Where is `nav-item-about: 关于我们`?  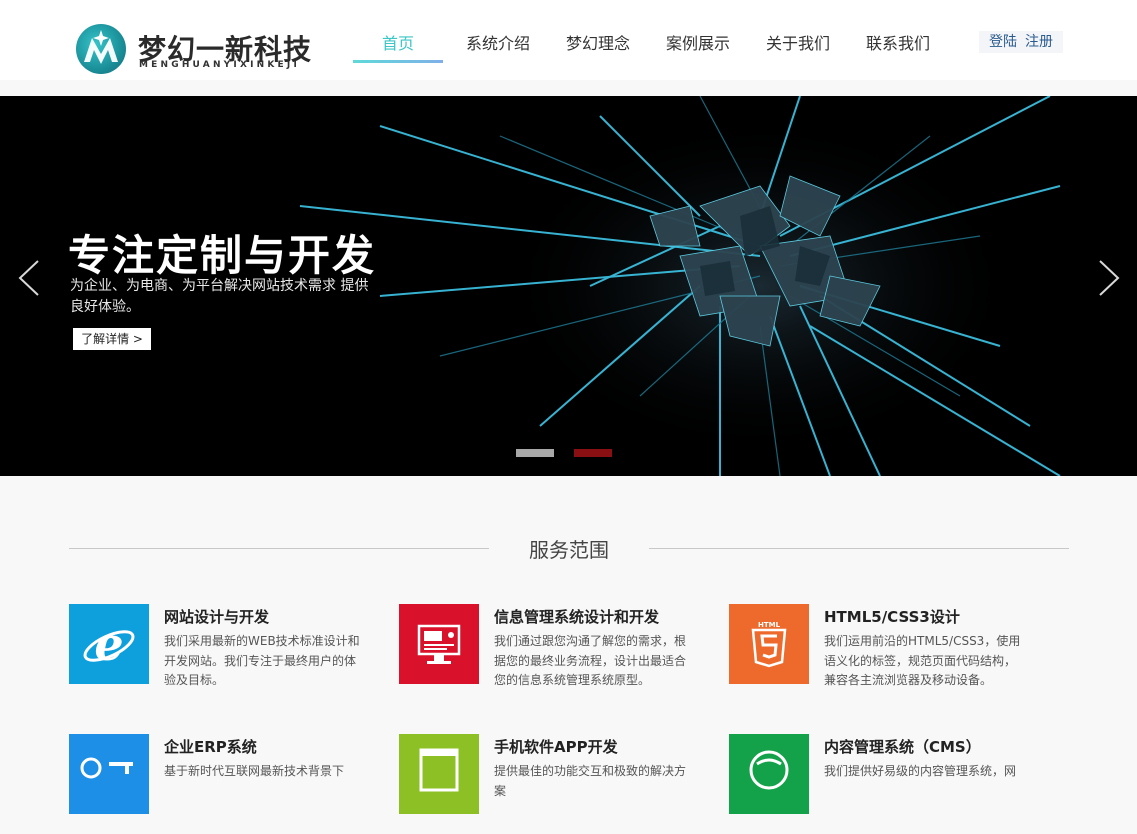
nav-item-about: 关于我们 is located at coordinates (798, 42).